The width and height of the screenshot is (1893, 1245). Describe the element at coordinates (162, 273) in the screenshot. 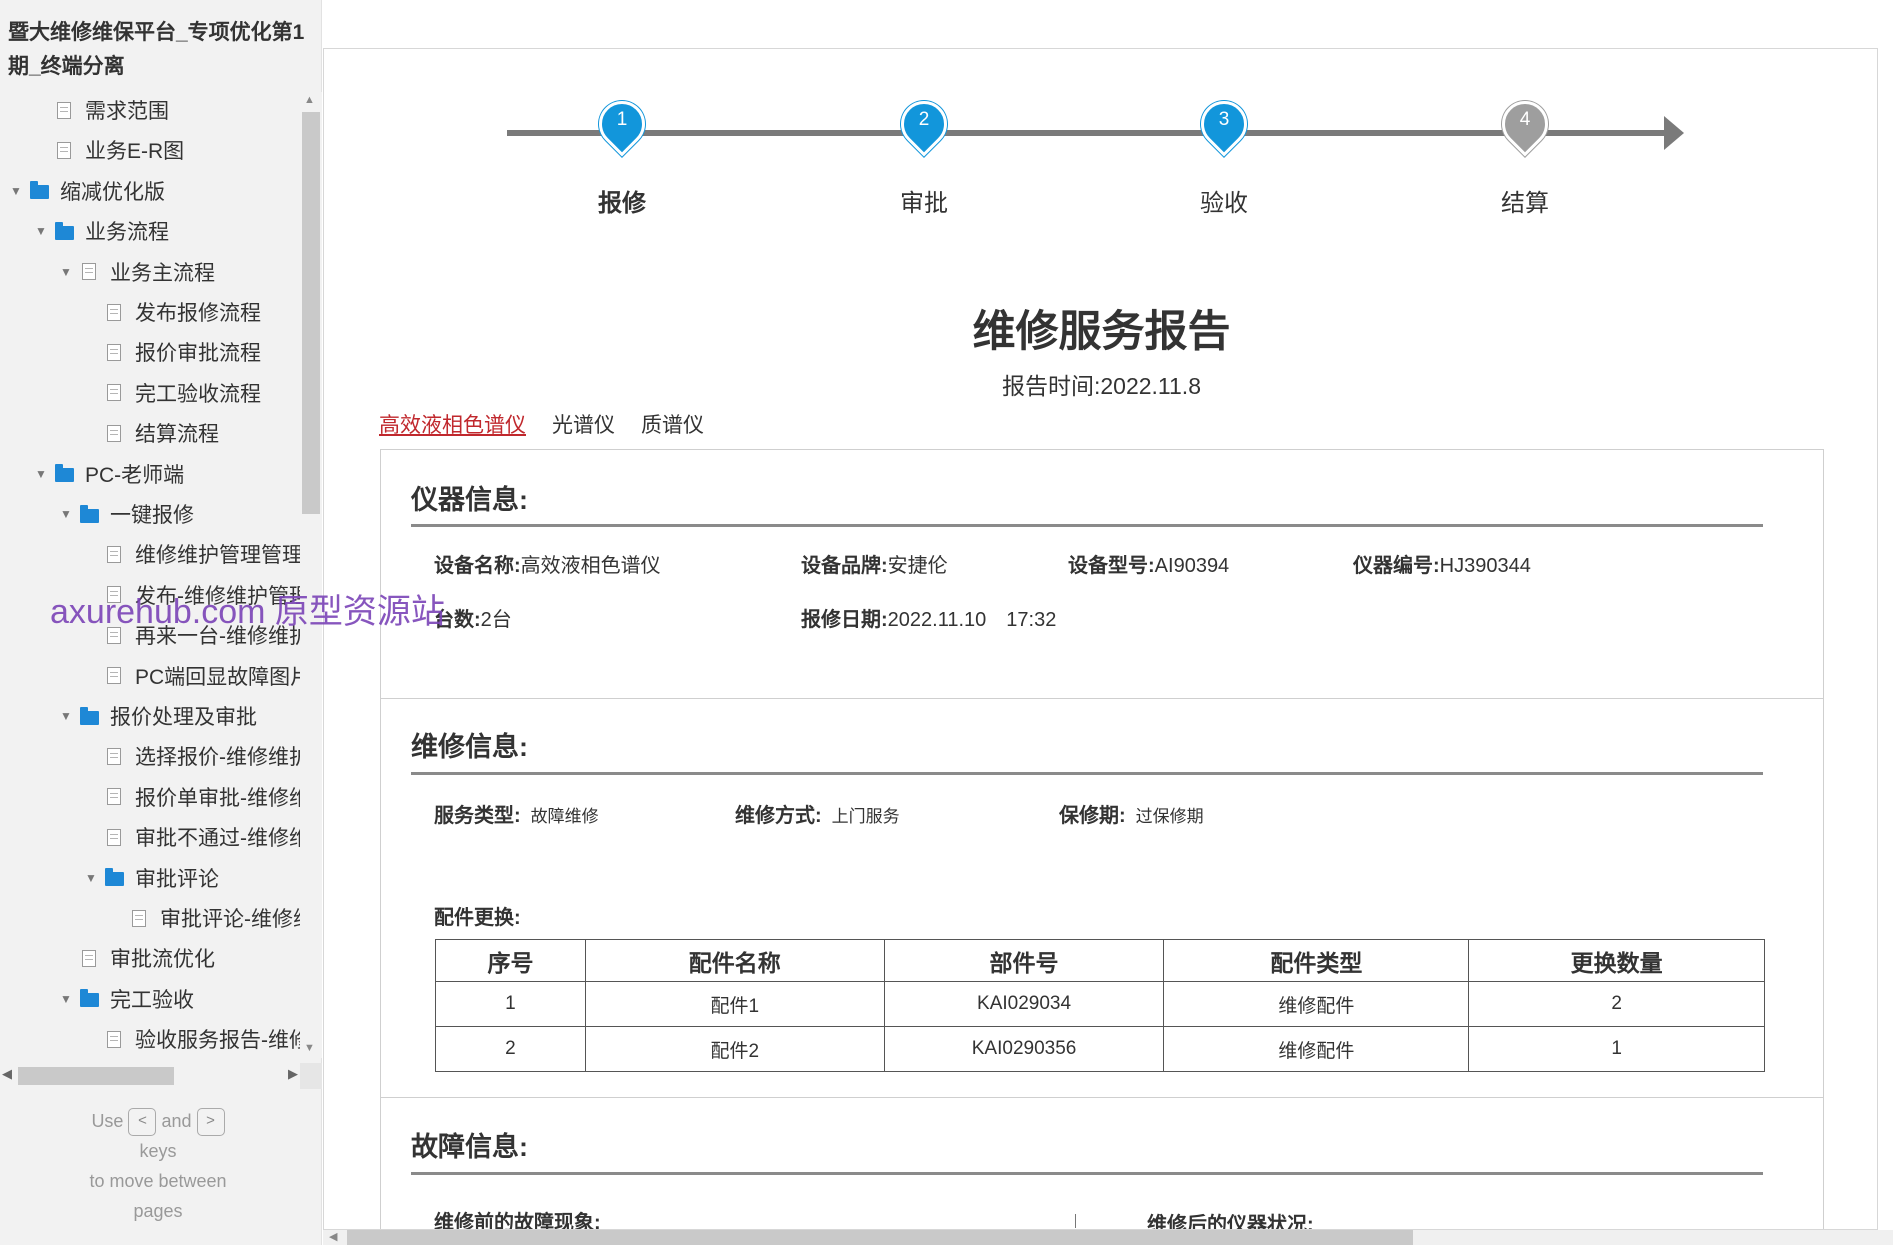

I see `tree-item-label: 业务主流程` at that location.